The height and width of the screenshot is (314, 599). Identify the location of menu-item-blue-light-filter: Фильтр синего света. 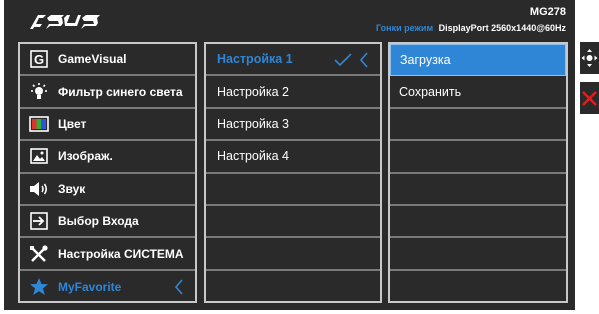
(107, 92).